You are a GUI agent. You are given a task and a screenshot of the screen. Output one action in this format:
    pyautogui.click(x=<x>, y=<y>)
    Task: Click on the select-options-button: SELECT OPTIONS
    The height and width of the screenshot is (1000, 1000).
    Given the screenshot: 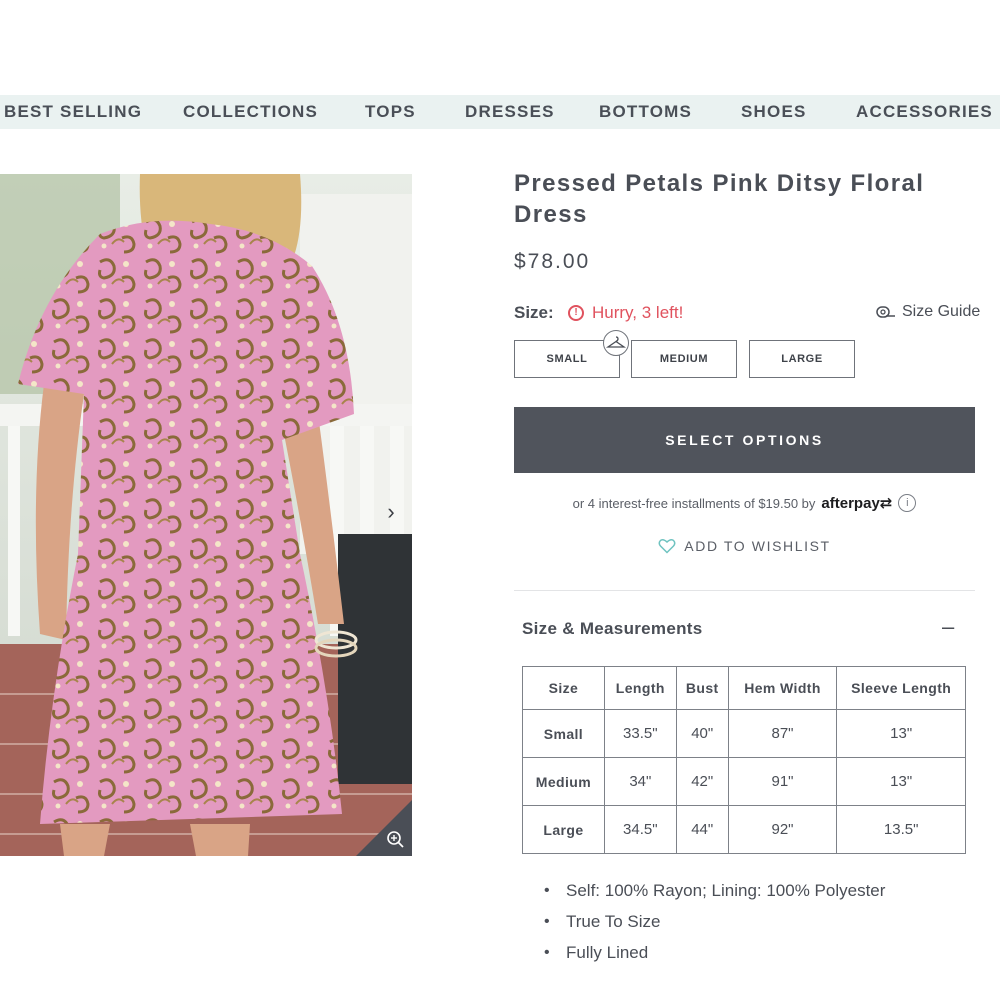 What is the action you would take?
    pyautogui.click(x=744, y=440)
    